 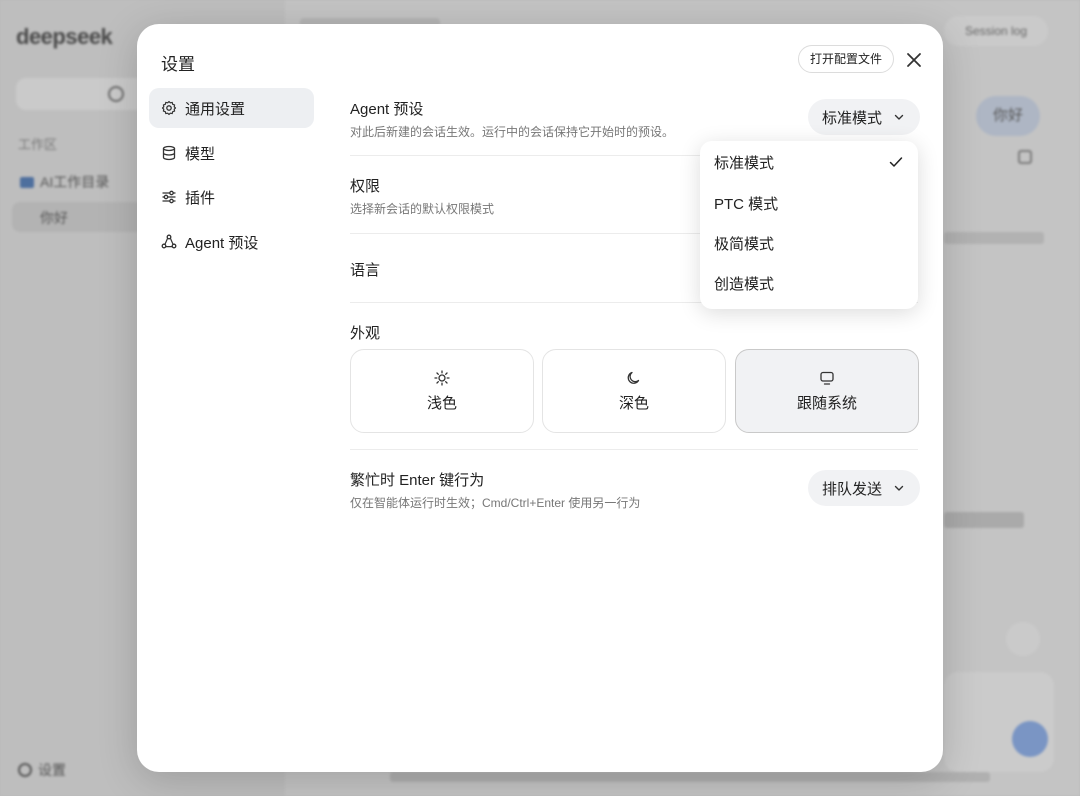 I want to click on scroll-down-button, so click(x=1023, y=639).